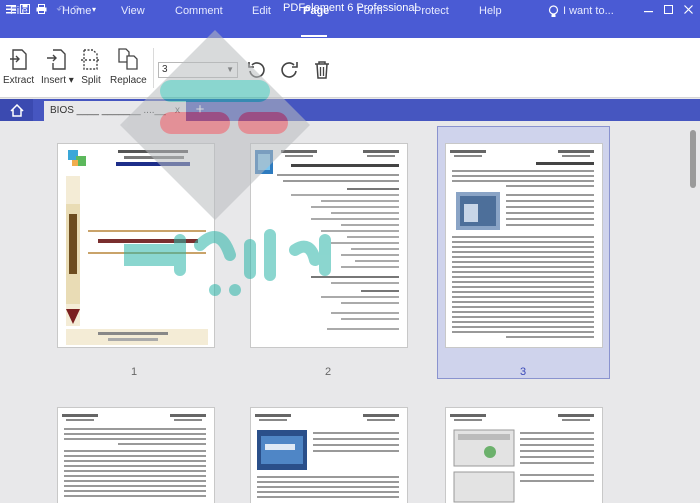 The width and height of the screenshot is (700, 503). What do you see at coordinates (257, 70) in the screenshot?
I see `rotate-left-icon` at bounding box center [257, 70].